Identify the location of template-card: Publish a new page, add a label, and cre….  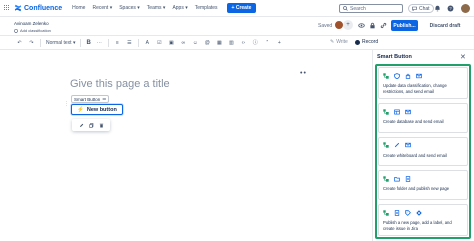
(423, 220).